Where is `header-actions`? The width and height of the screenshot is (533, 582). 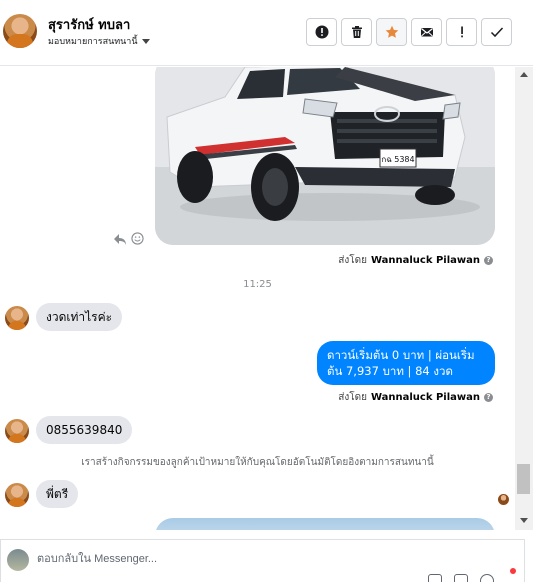 header-actions is located at coordinates (409, 32).